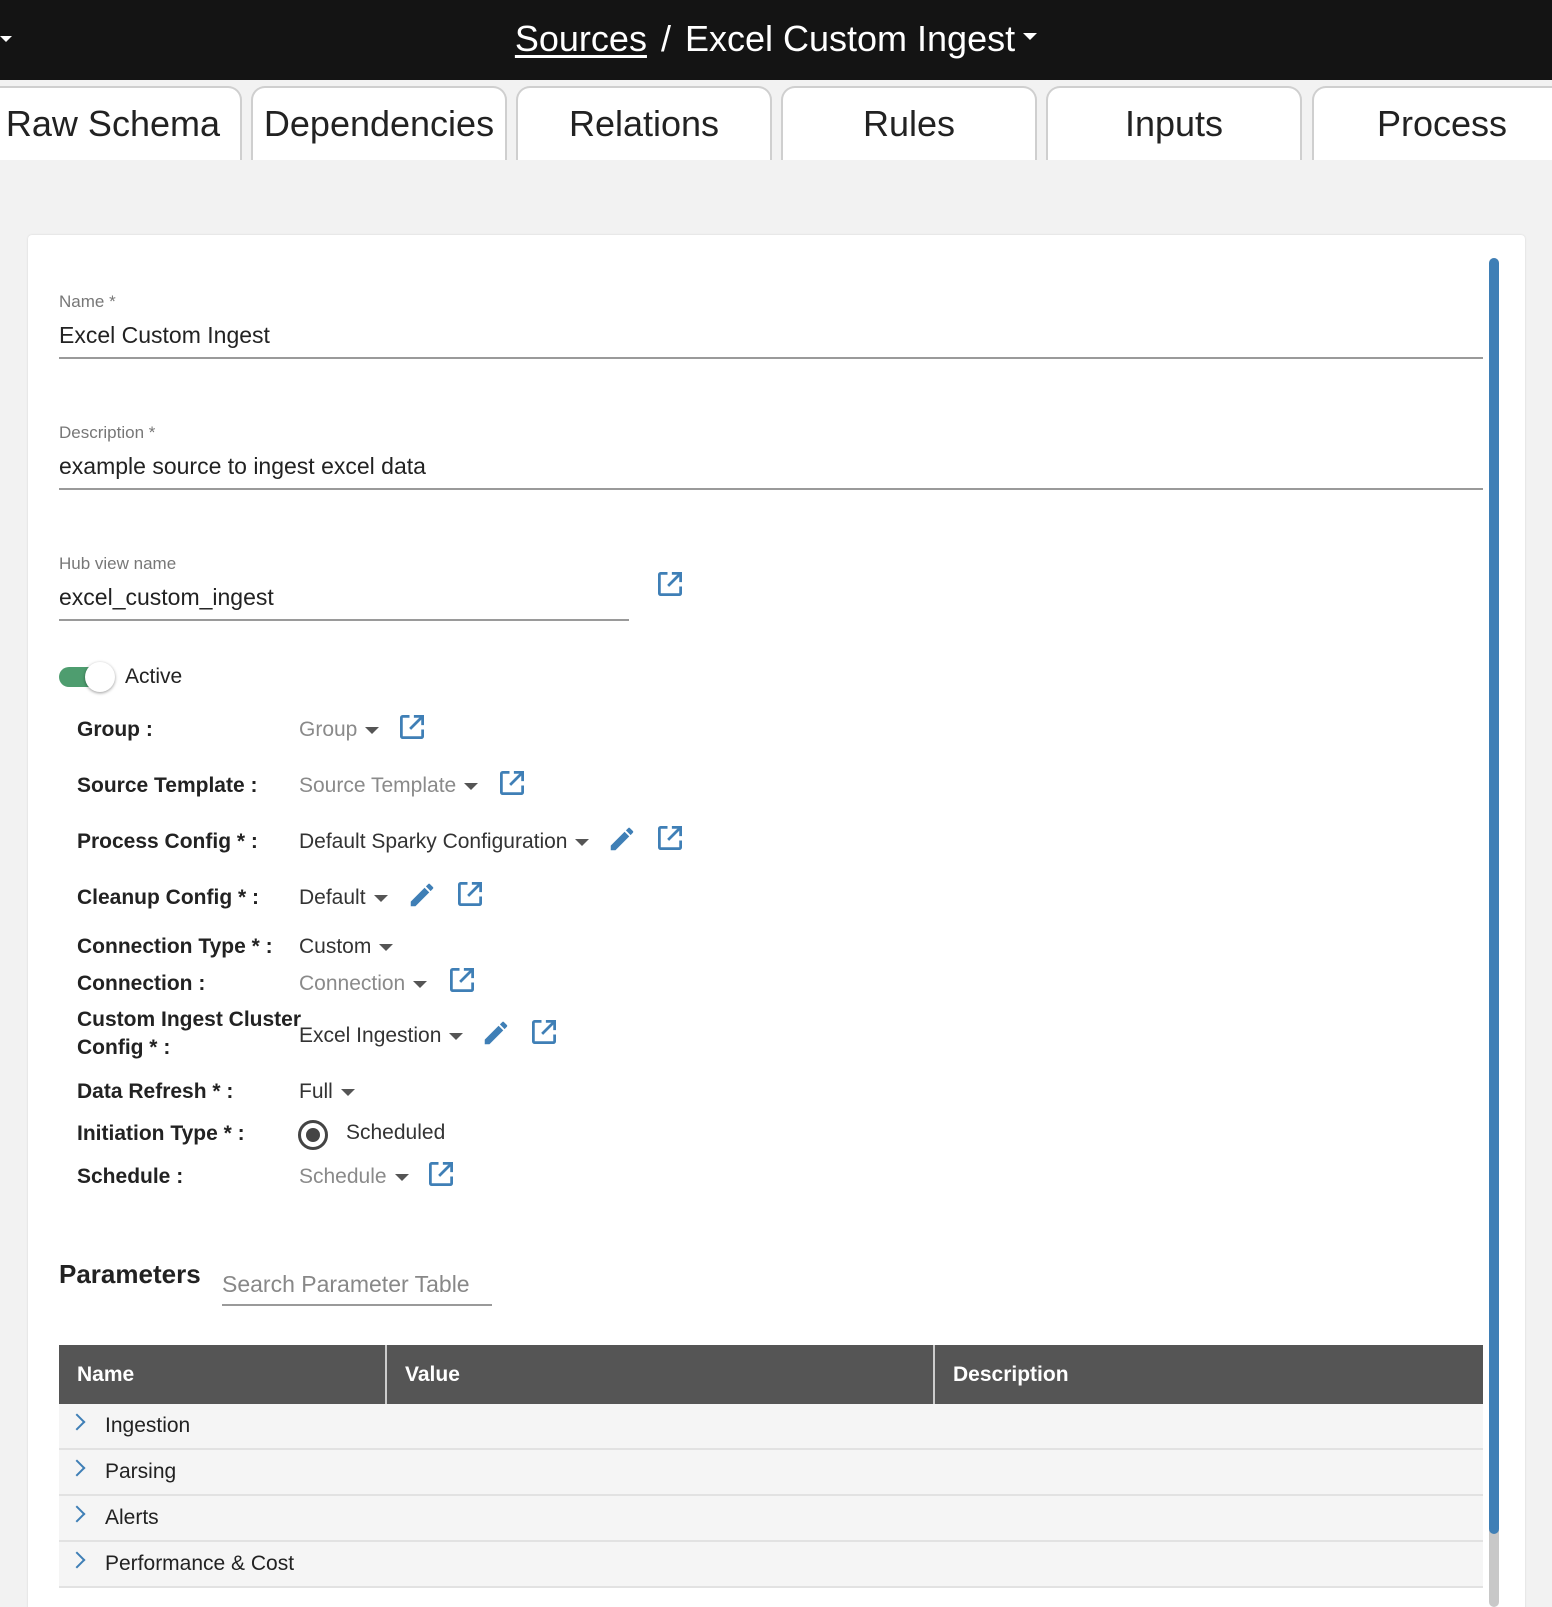 The image size is (1552, 1607). What do you see at coordinates (470, 894) in the screenshot?
I see `cleanup-config-external-link-icon` at bounding box center [470, 894].